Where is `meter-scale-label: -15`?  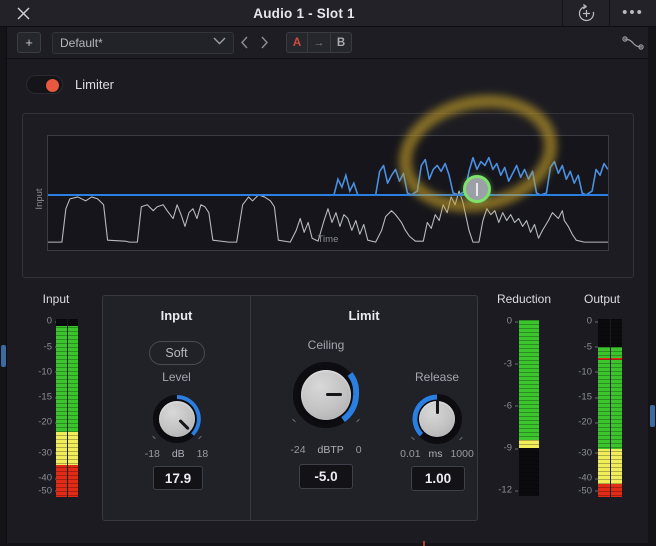 meter-scale-label: -15 is located at coordinates (588, 397).